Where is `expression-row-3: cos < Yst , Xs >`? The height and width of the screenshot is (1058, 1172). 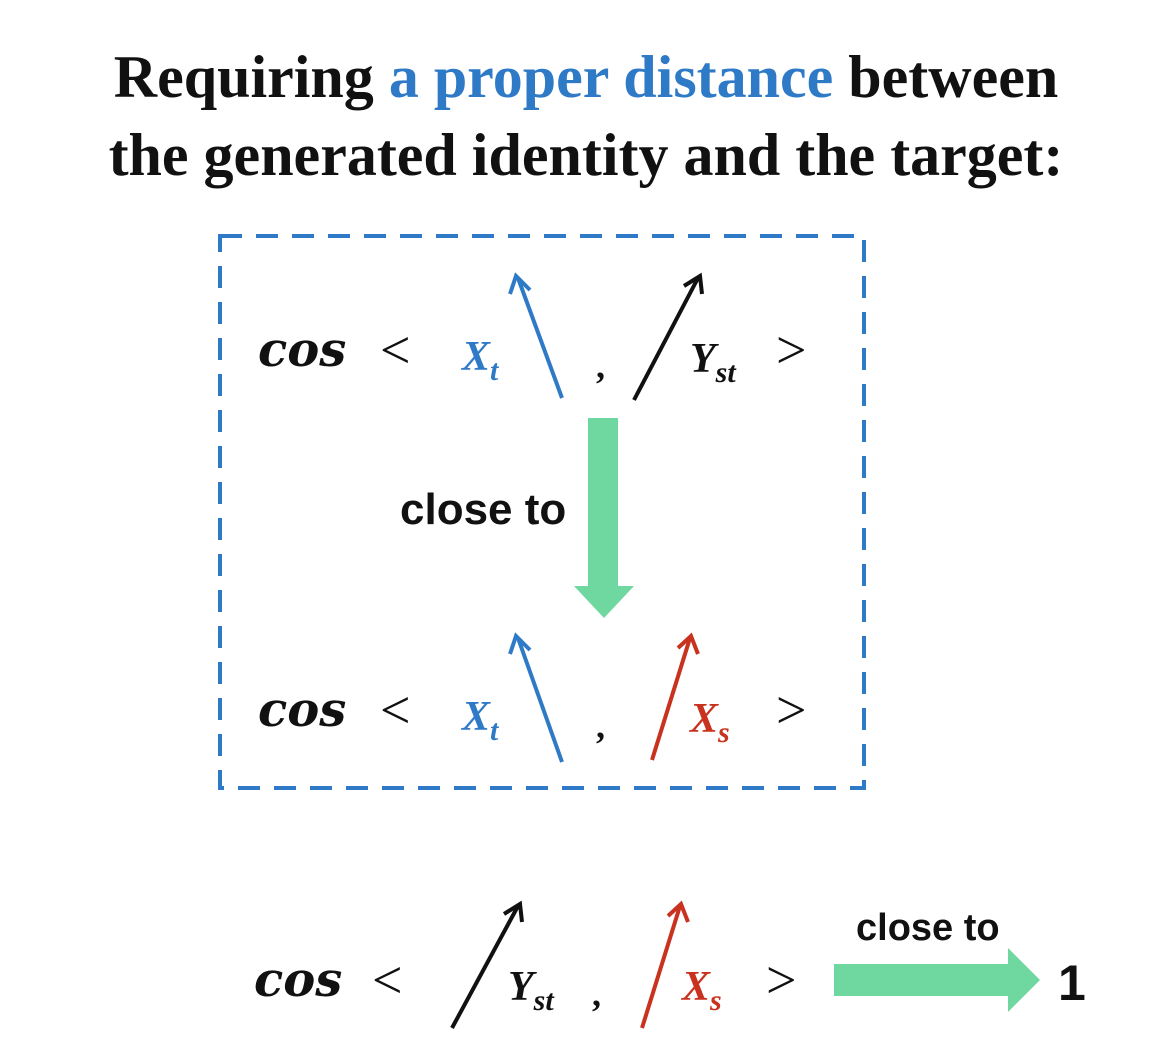
expression-row-3: cos < Yst , Xs > is located at coordinates (525, 964).